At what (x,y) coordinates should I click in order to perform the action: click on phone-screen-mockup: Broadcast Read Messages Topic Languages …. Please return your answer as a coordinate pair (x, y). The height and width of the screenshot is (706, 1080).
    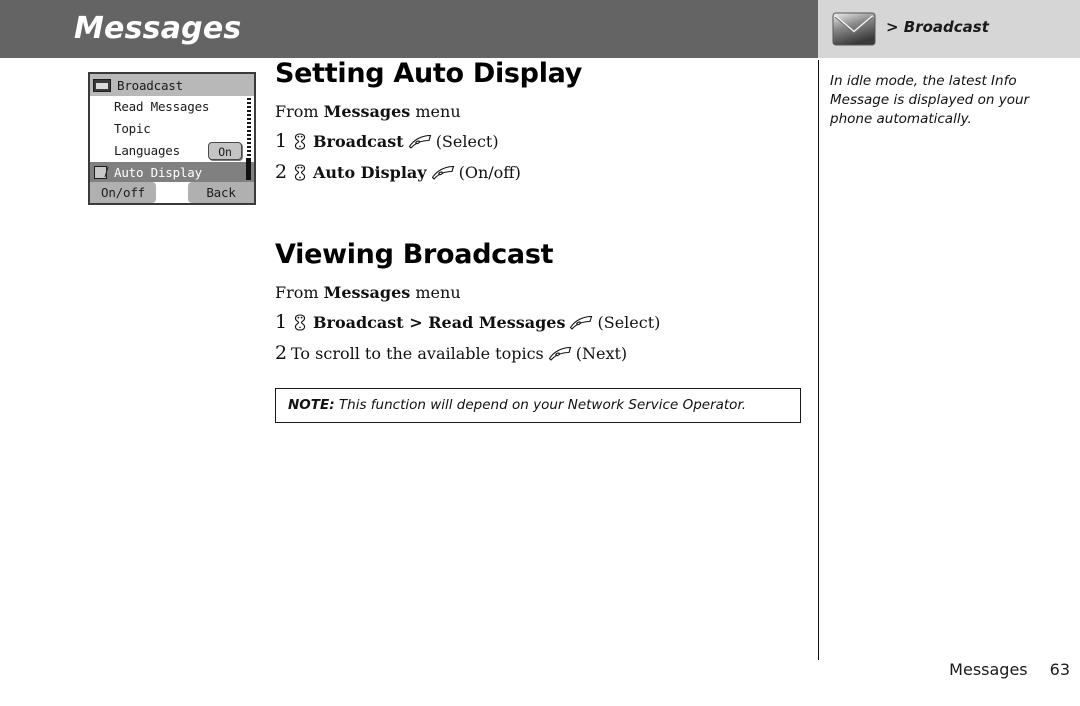
    Looking at the image, I should click on (172, 138).